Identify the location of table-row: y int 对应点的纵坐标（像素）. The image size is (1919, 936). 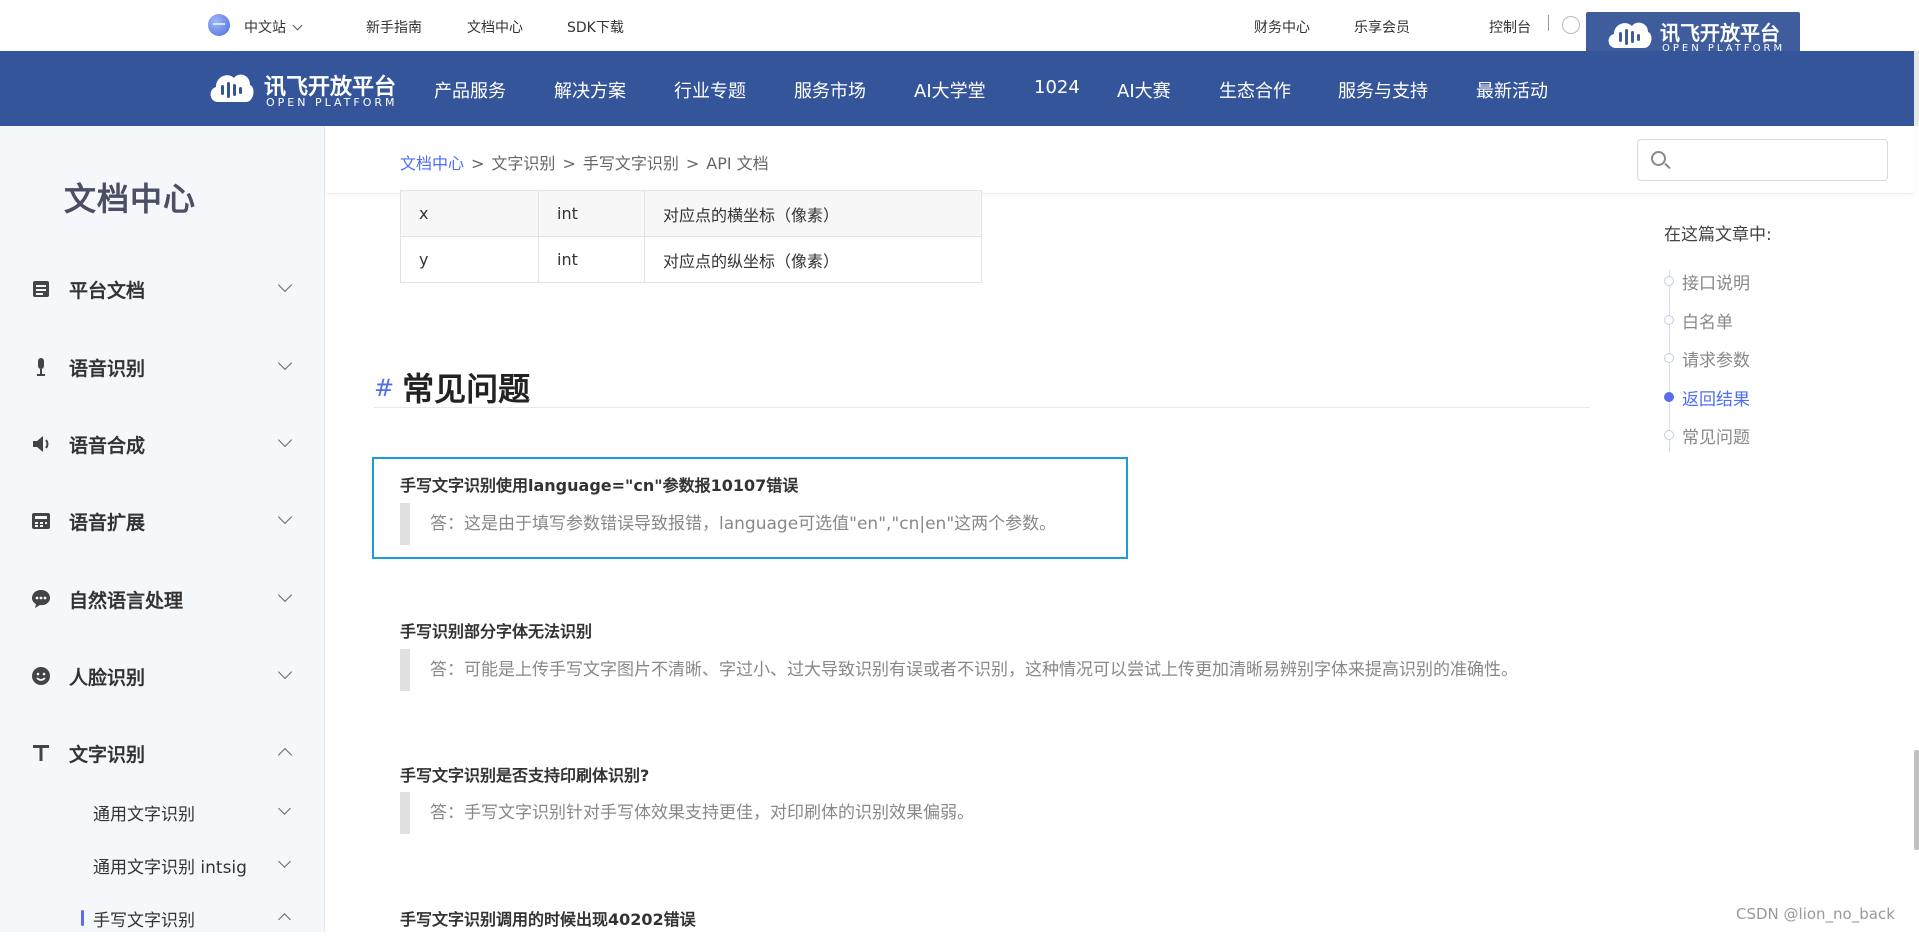
(691, 259).